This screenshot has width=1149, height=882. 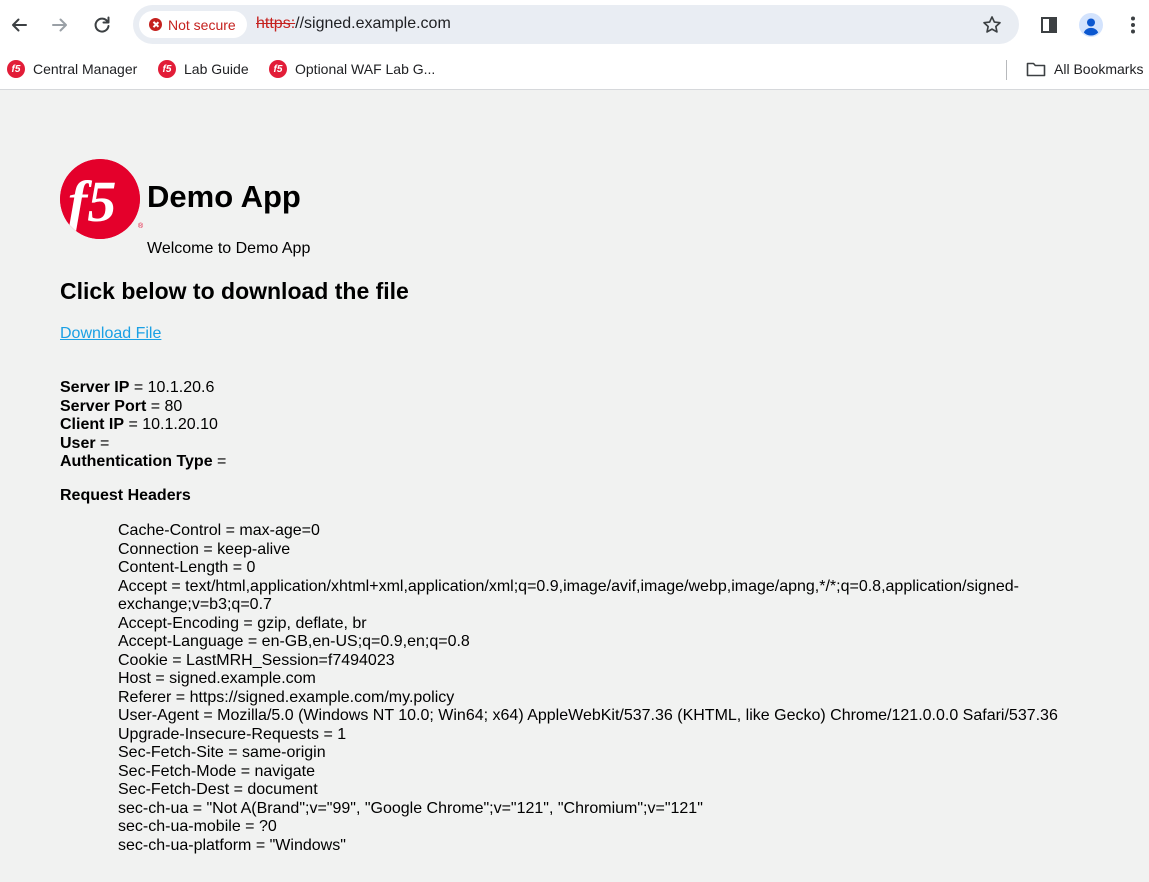 I want to click on url-text: https://signed.example.com, so click(x=353, y=24).